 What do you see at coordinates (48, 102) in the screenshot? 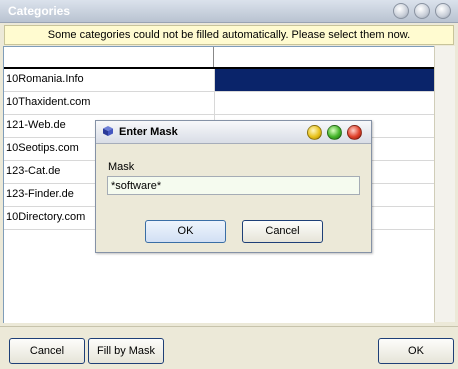
I see `category-site-name: 10Thaxident.com` at bounding box center [48, 102].